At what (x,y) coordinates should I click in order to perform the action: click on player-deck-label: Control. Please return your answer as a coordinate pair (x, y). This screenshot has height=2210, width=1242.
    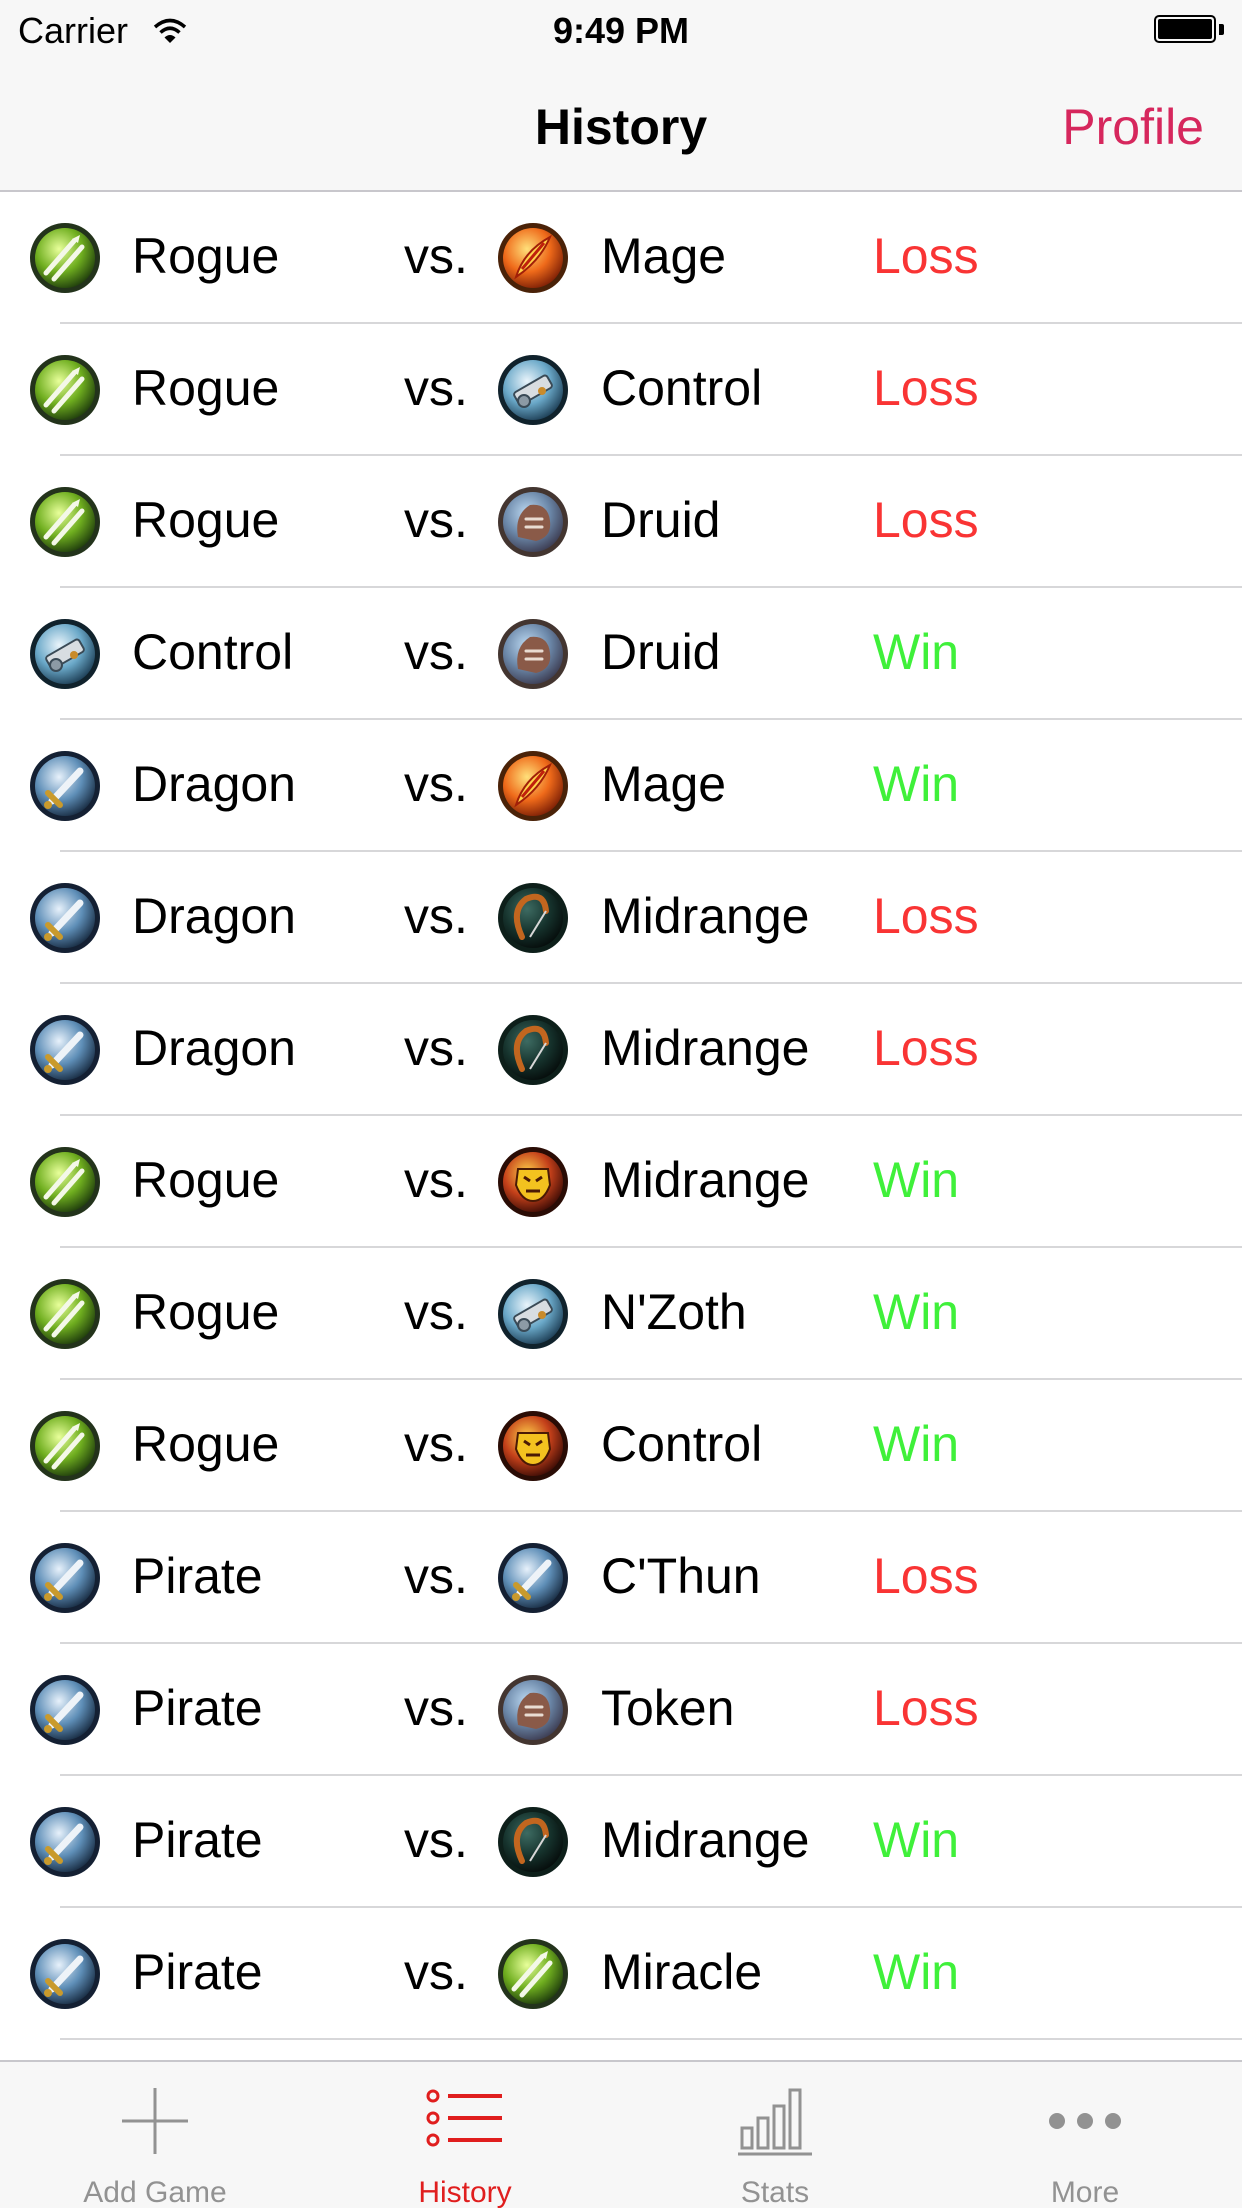
    Looking at the image, I should click on (213, 652).